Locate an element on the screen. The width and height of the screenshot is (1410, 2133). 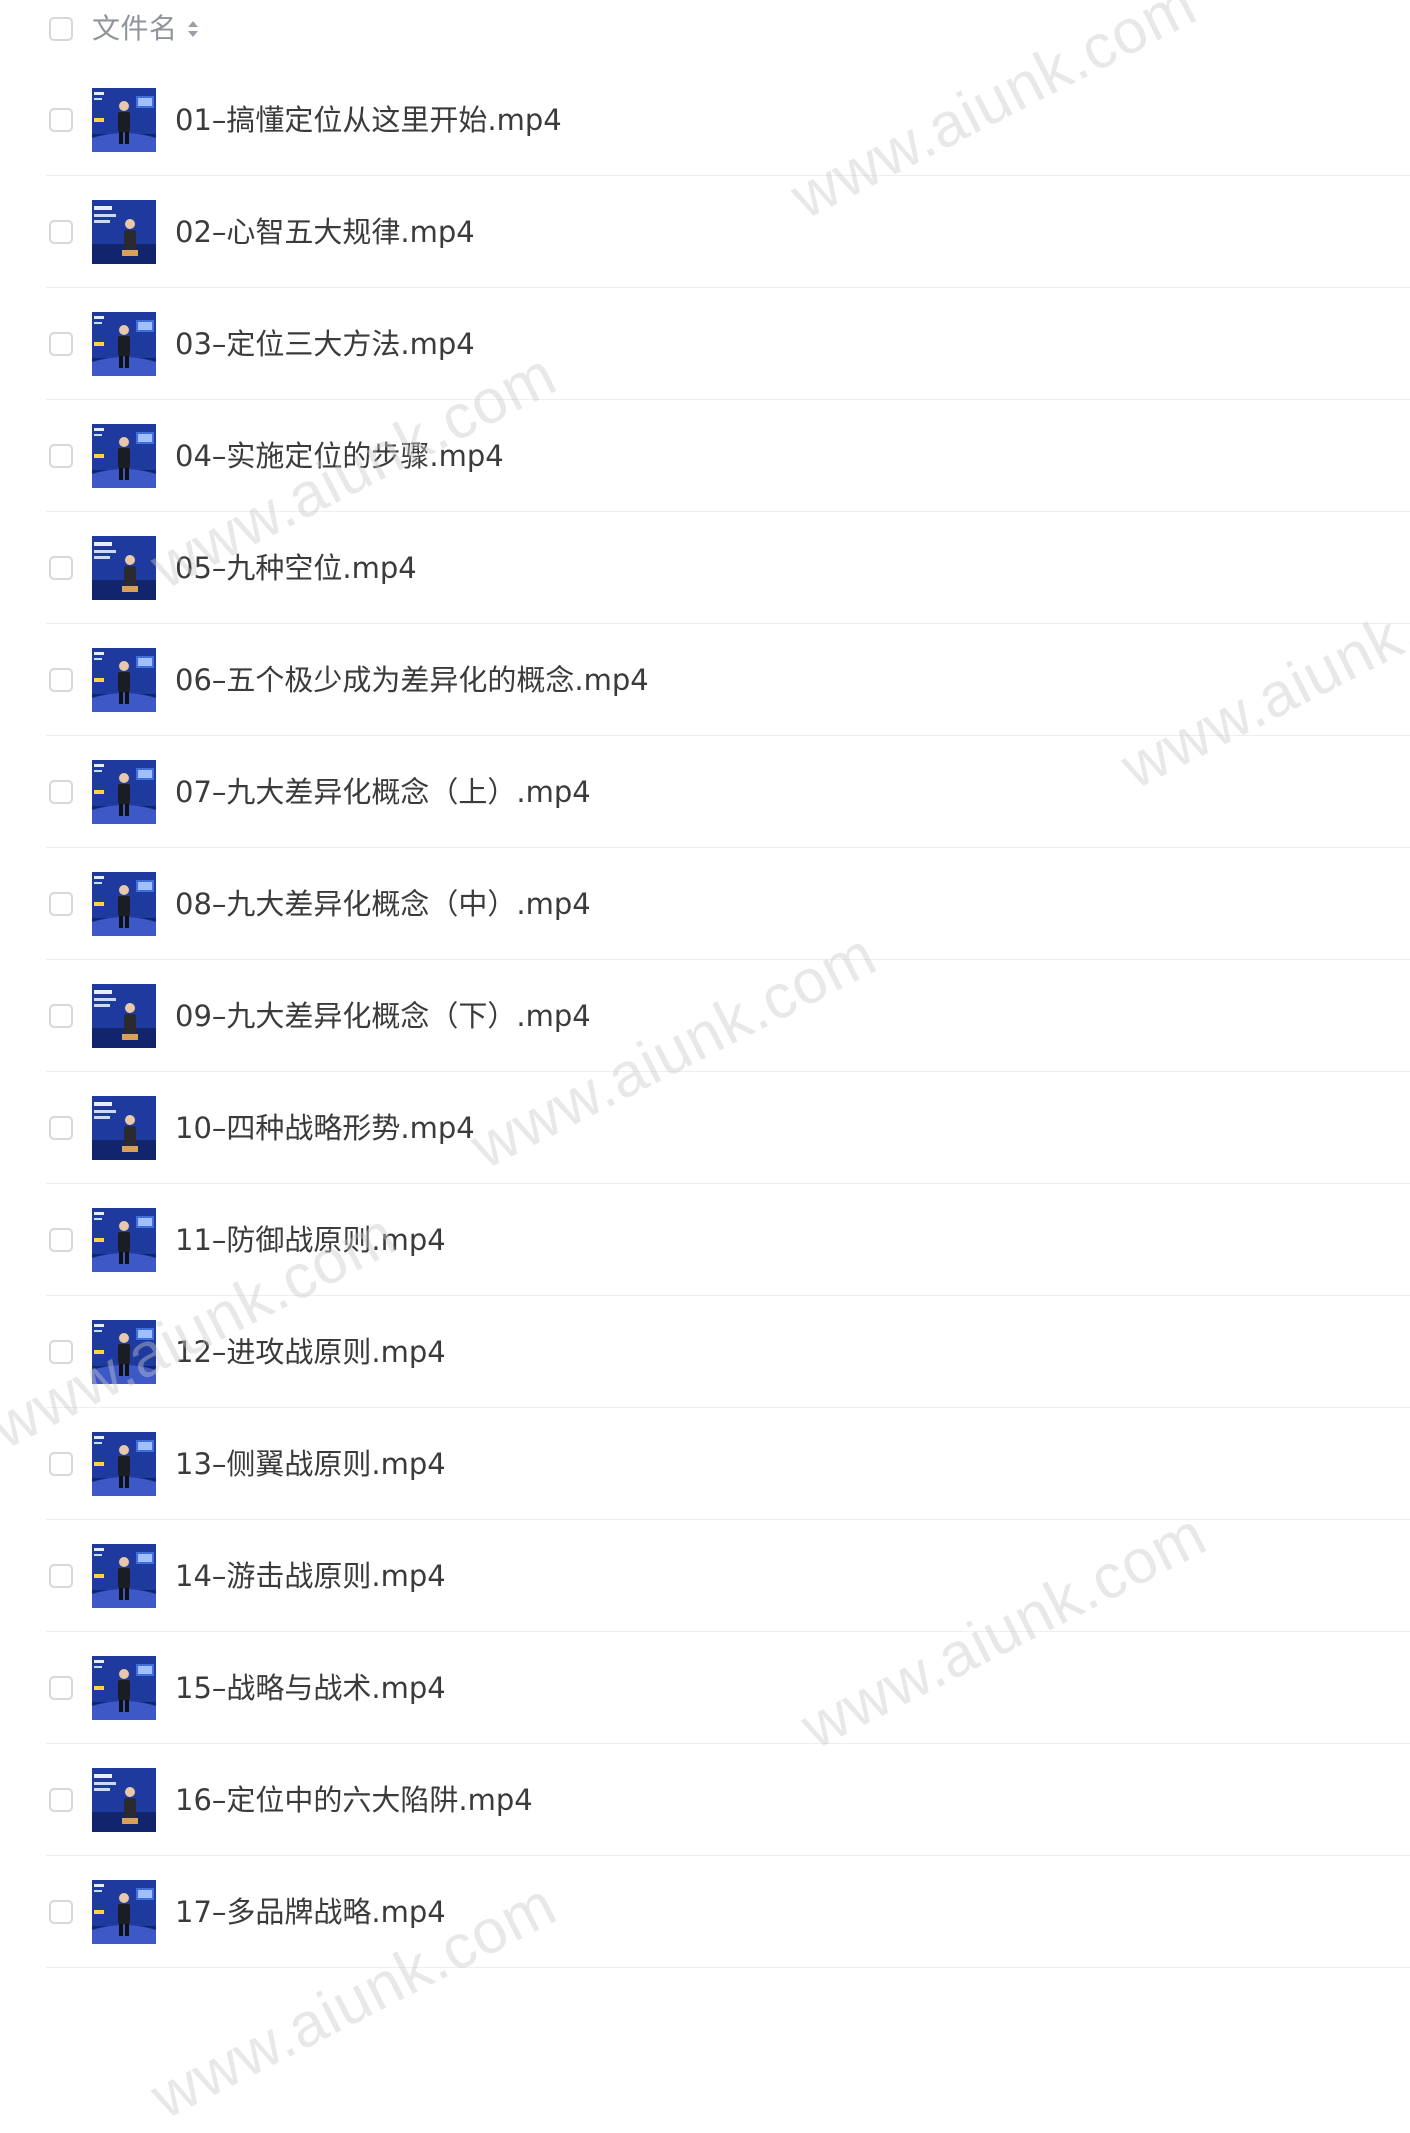
file-row: 06–五个极少成为差异化的概念.mp4 is located at coordinates (705, 680).